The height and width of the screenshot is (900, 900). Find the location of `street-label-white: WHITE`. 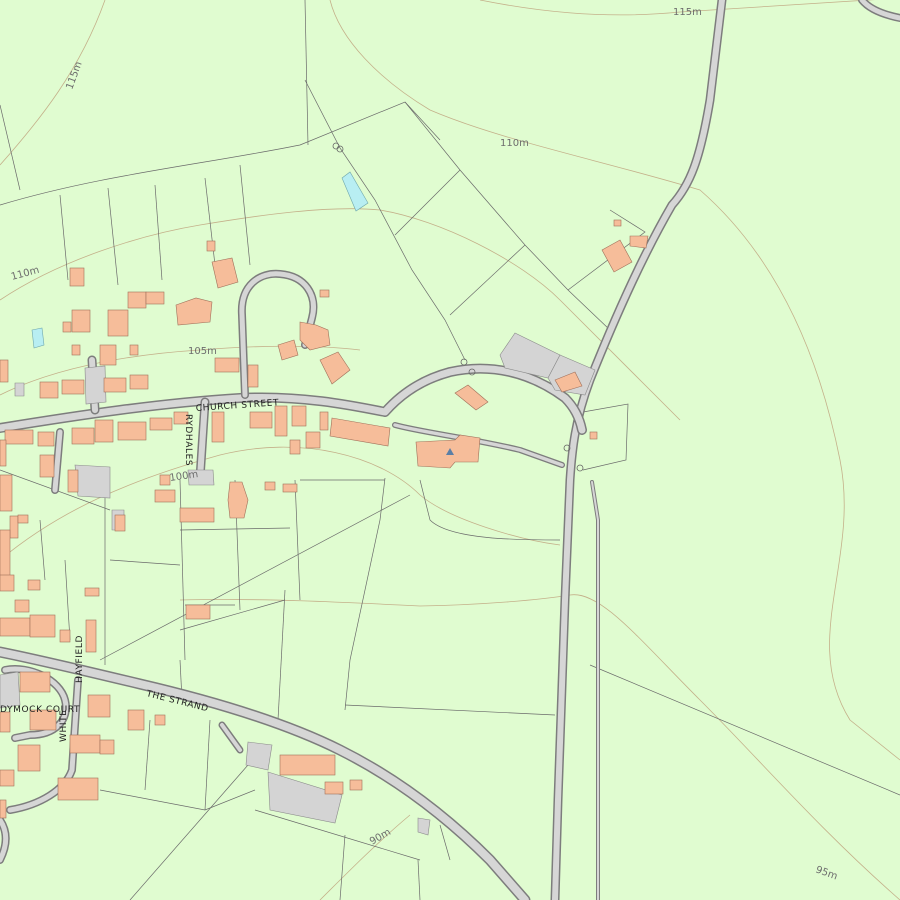

street-label-white: WHITE is located at coordinates (64, 725).